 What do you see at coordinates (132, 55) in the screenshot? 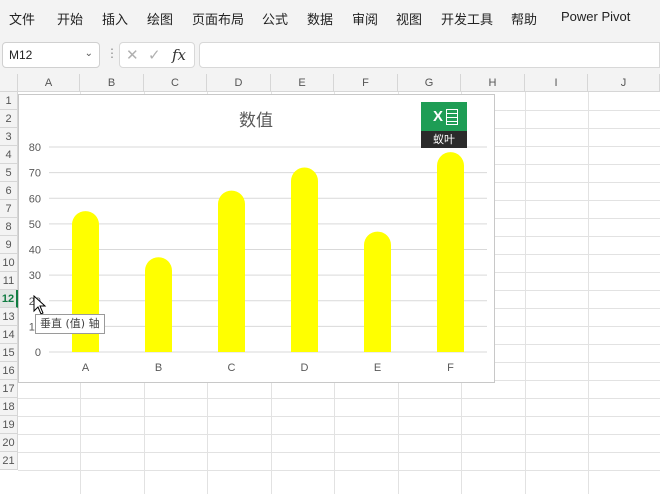
I see `cancel-icon: ✕` at bounding box center [132, 55].